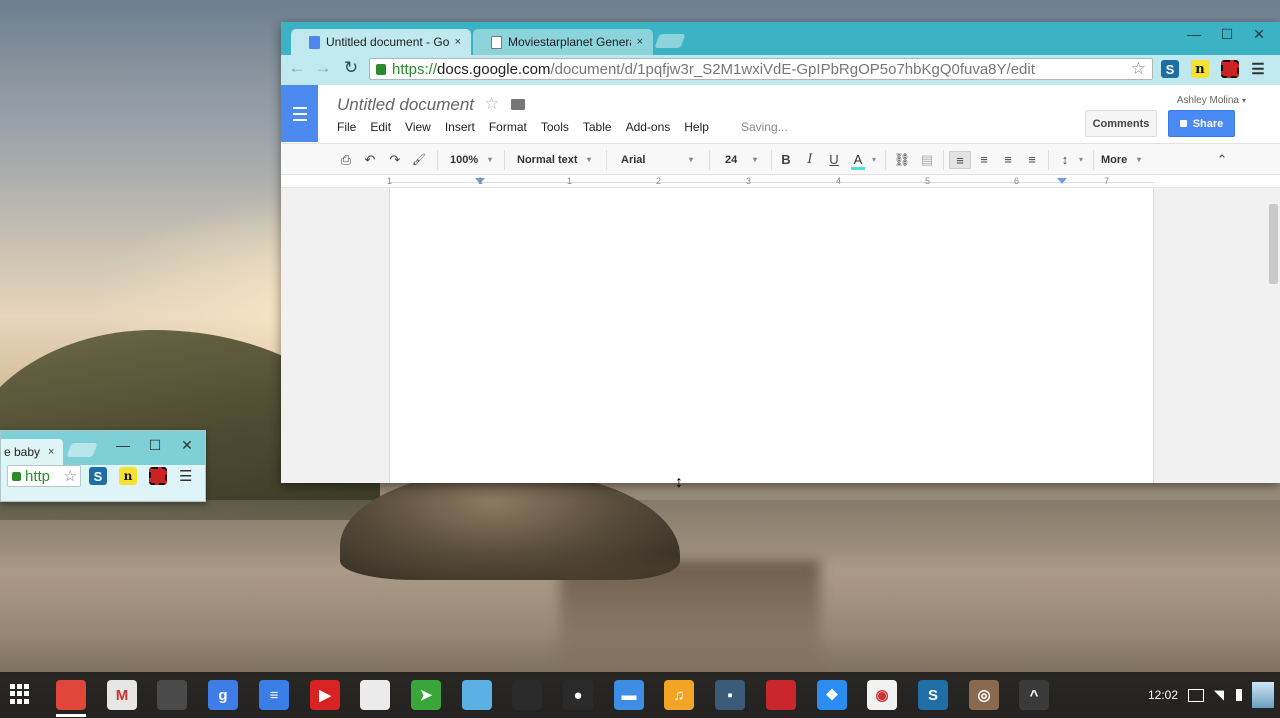 The height and width of the screenshot is (718, 1280). I want to click on collapse-toolbar-icon: ⌃, so click(1222, 160).